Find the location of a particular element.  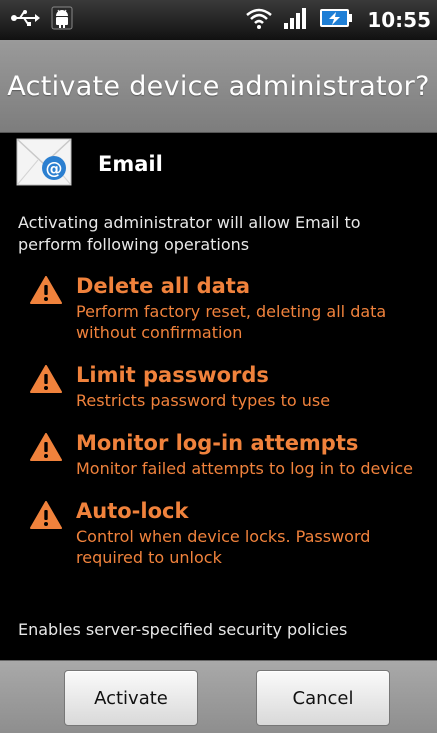

status-right: 10:55 is located at coordinates (338, 20).